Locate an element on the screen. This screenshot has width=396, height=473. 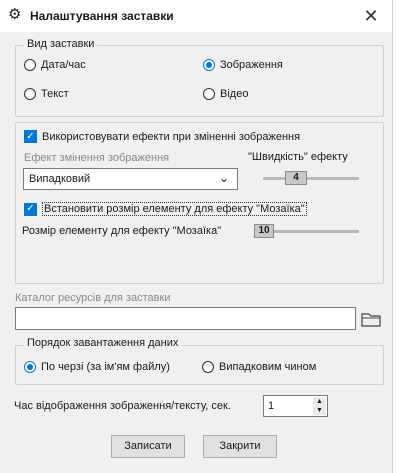
speed-slider-track is located at coordinates (311, 178).